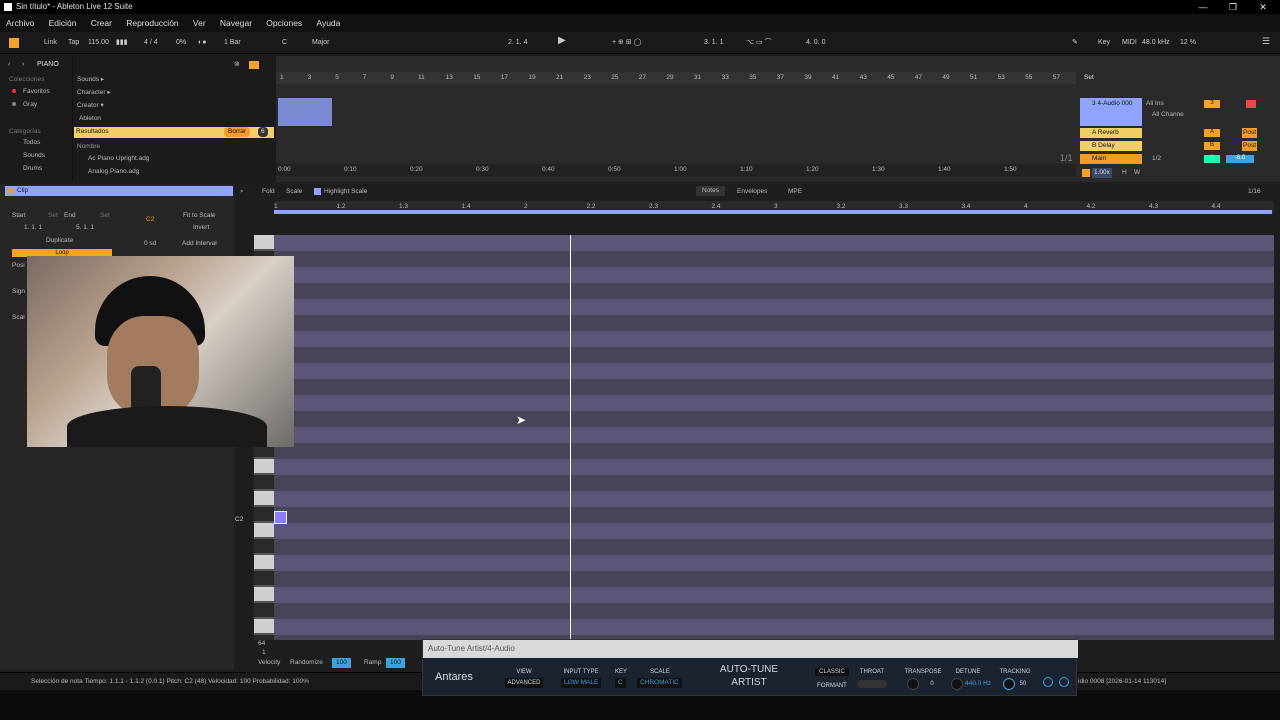 The width and height of the screenshot is (1280, 720). I want to click on clear-search-icon: ⊗, so click(237, 65).